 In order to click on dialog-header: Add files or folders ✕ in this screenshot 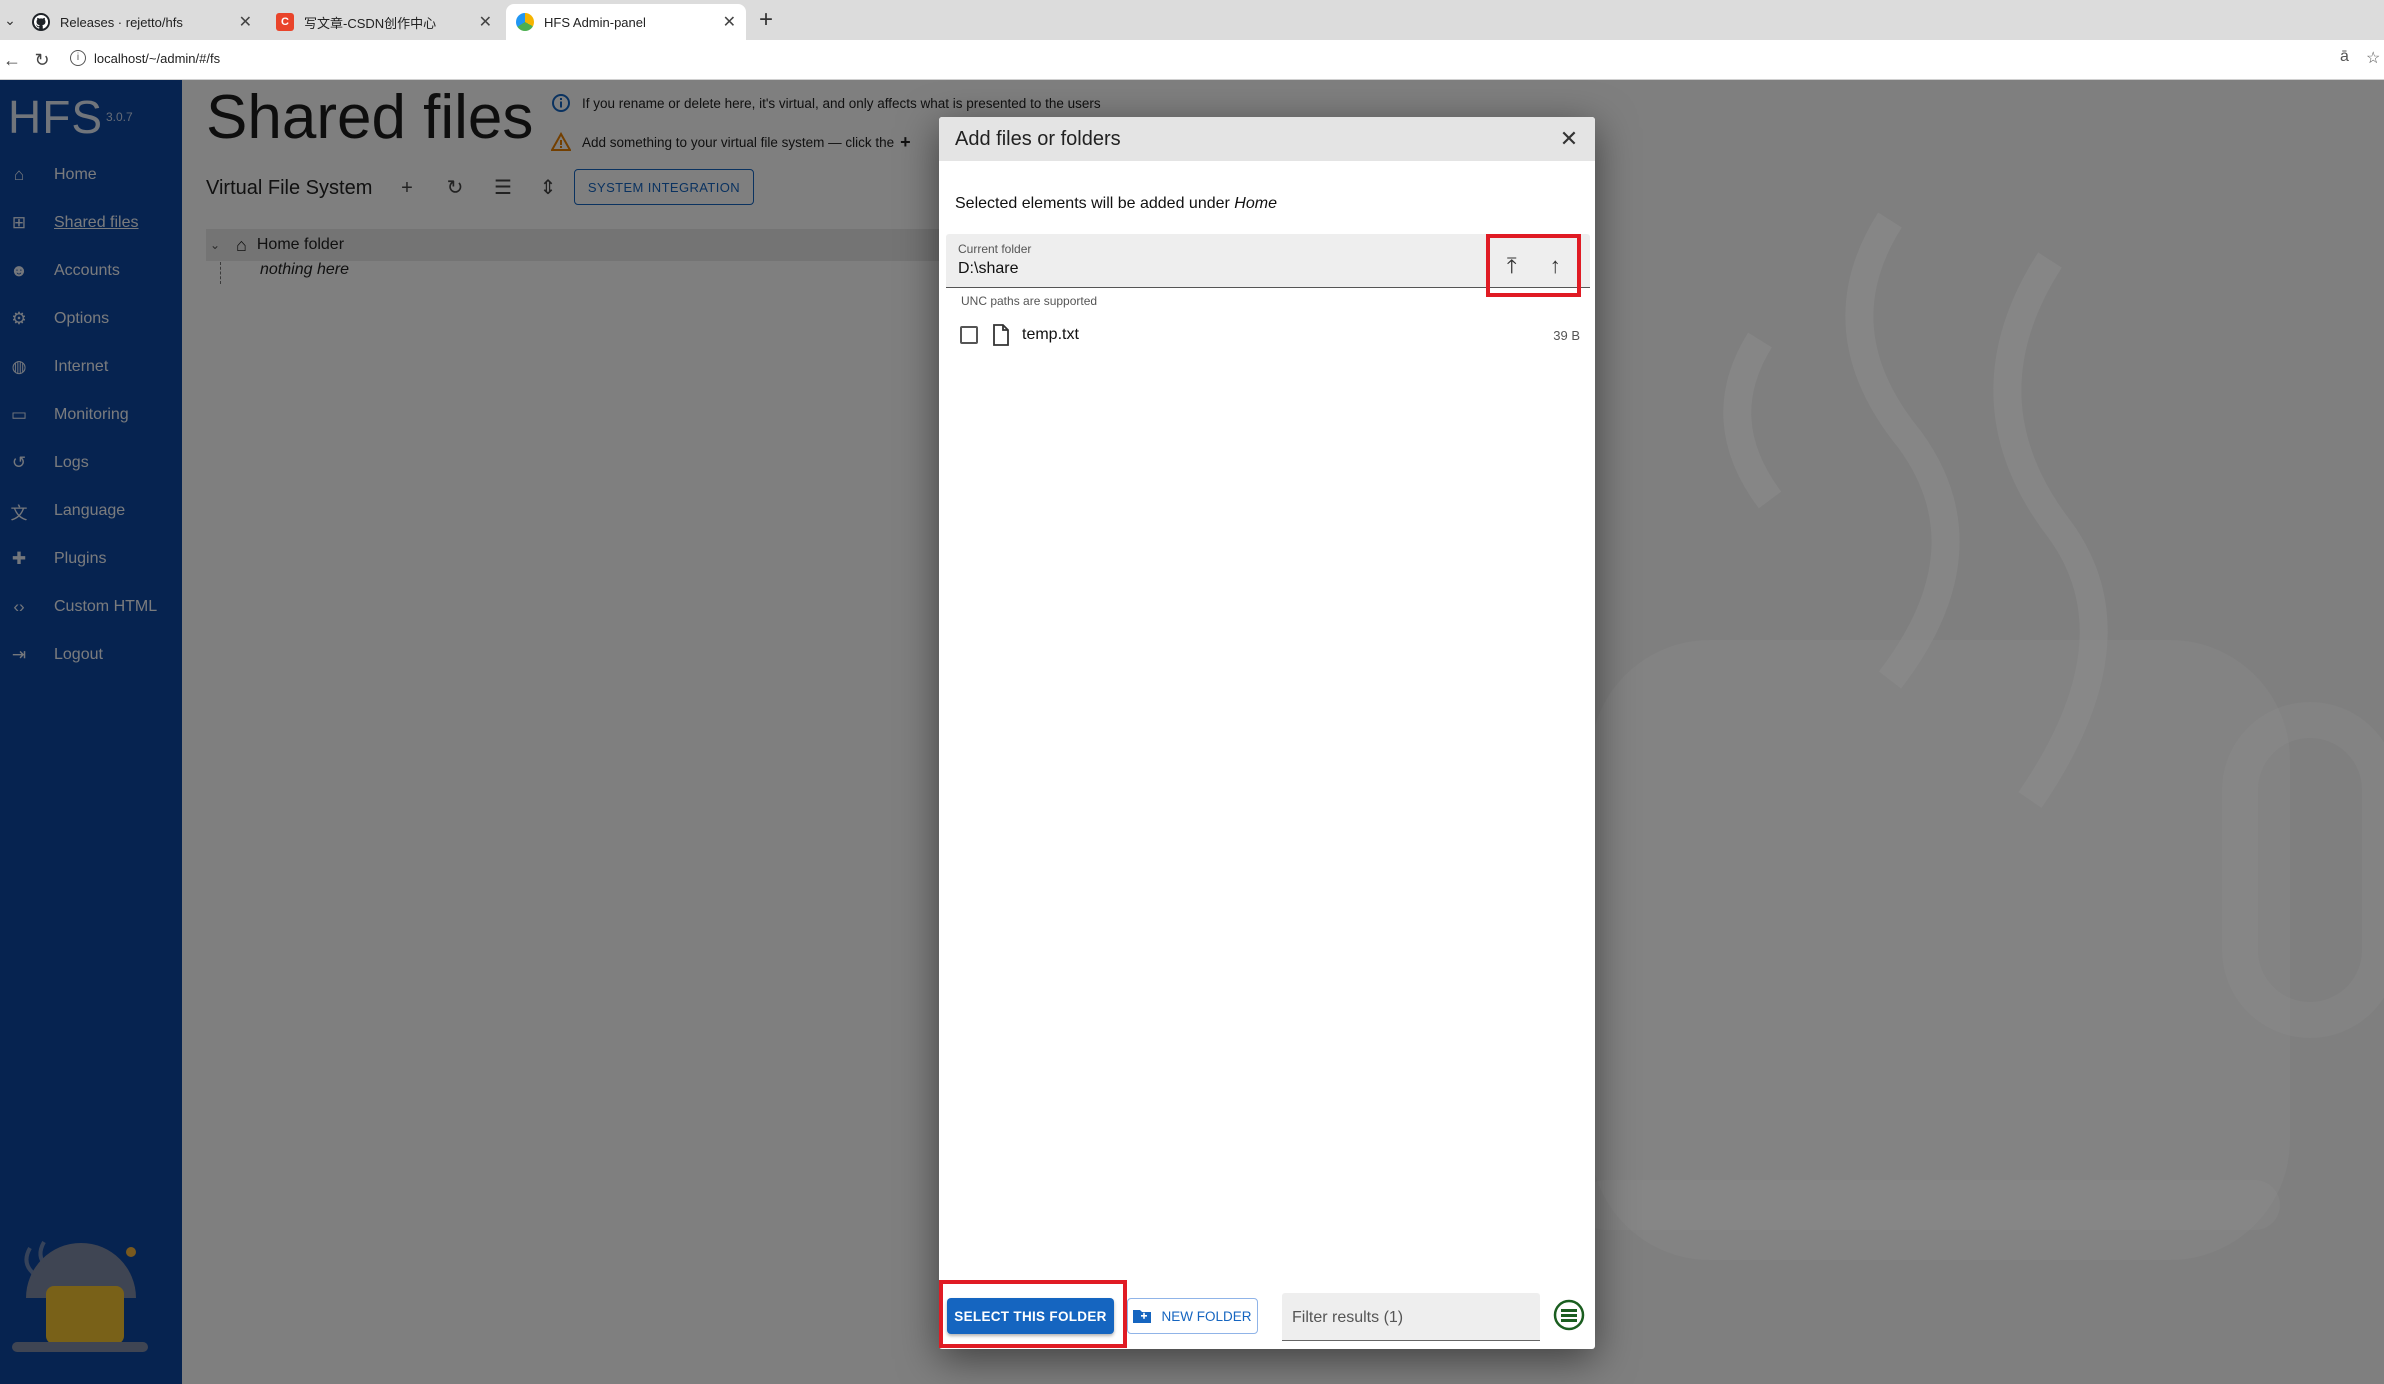, I will do `click(1267, 139)`.